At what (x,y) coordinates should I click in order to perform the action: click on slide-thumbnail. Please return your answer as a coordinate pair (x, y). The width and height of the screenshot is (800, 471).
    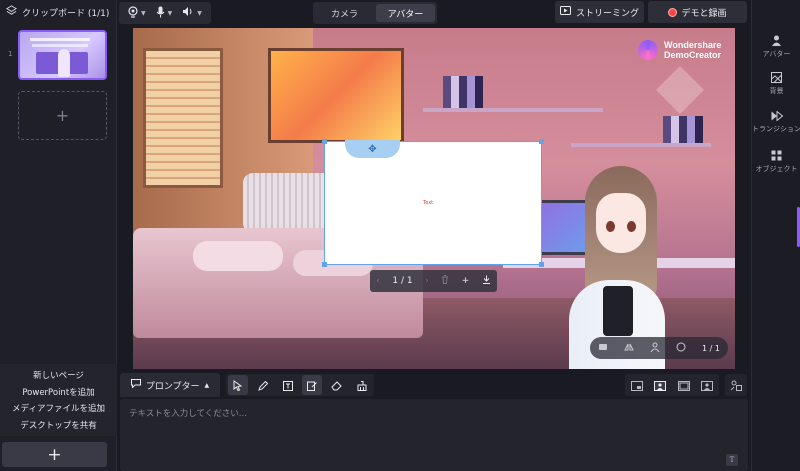
    Looking at the image, I should click on (62, 55).